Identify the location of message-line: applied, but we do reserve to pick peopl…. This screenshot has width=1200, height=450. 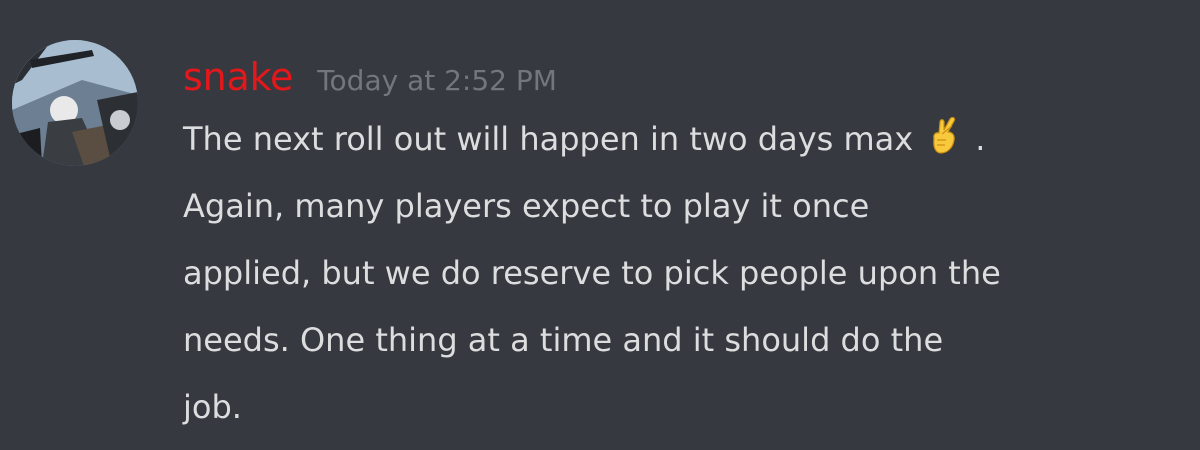
(685, 273).